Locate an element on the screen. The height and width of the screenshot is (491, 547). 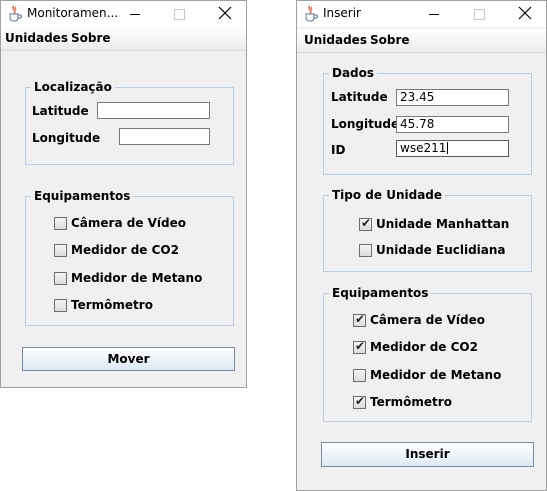
window-title: Inserir is located at coordinates (342, 13).